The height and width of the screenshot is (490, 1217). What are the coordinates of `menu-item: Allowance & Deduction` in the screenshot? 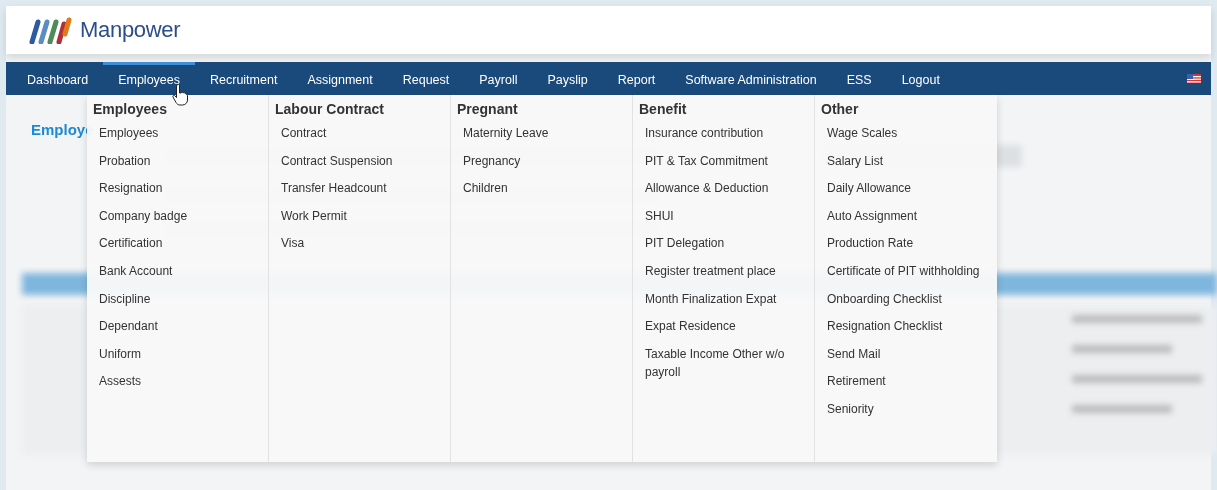 It's located at (723, 193).